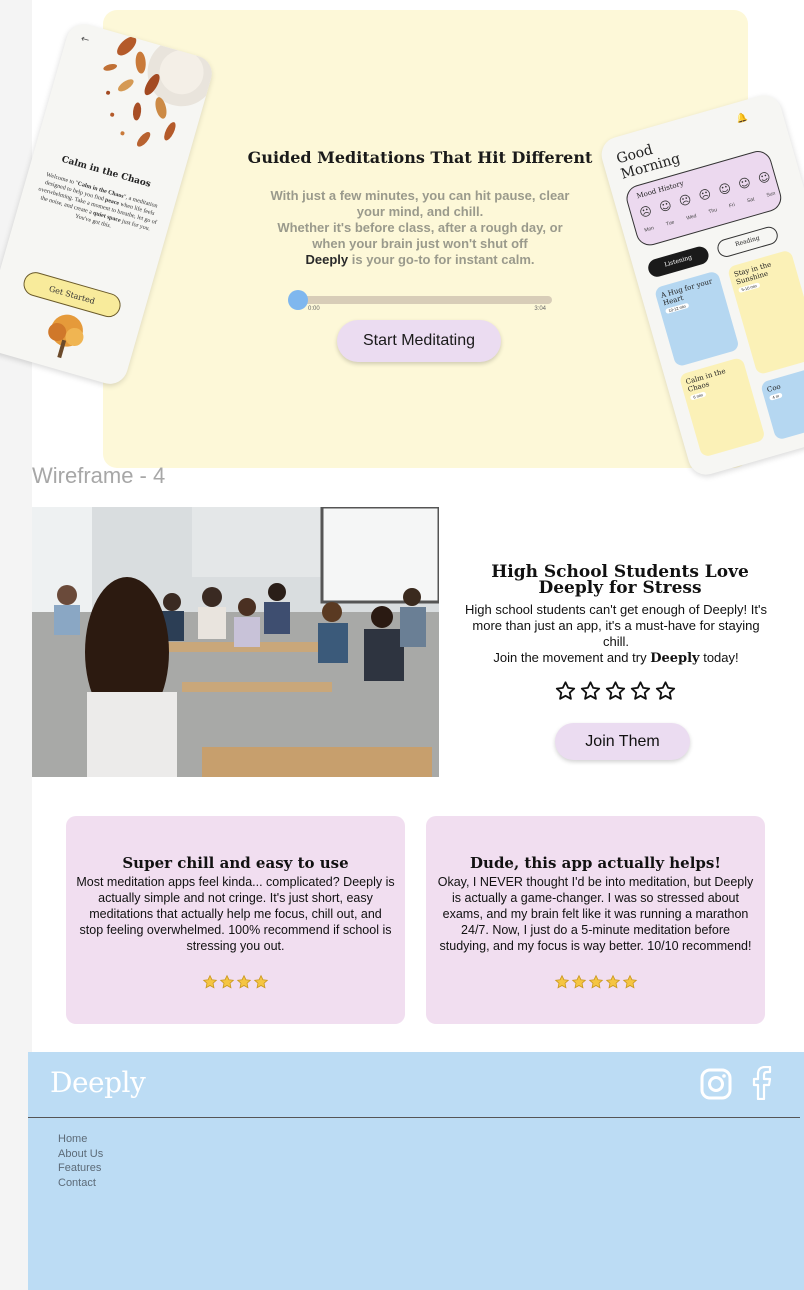 The width and height of the screenshot is (804, 1290). Describe the element at coordinates (722, 407) in the screenshot. I see `meditation-card: Calm in the Chaos 6 min` at that location.